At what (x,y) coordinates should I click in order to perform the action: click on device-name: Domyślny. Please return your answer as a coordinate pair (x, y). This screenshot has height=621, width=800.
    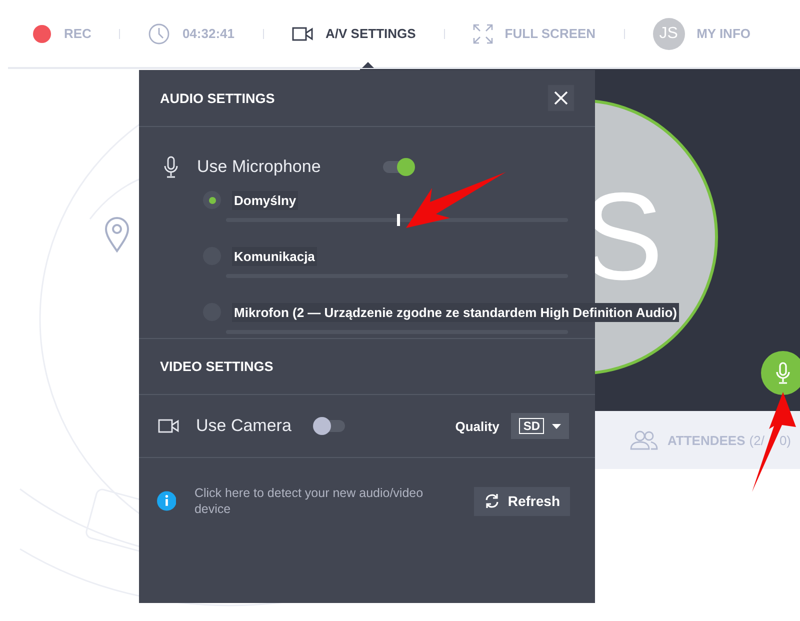
    Looking at the image, I should click on (265, 200).